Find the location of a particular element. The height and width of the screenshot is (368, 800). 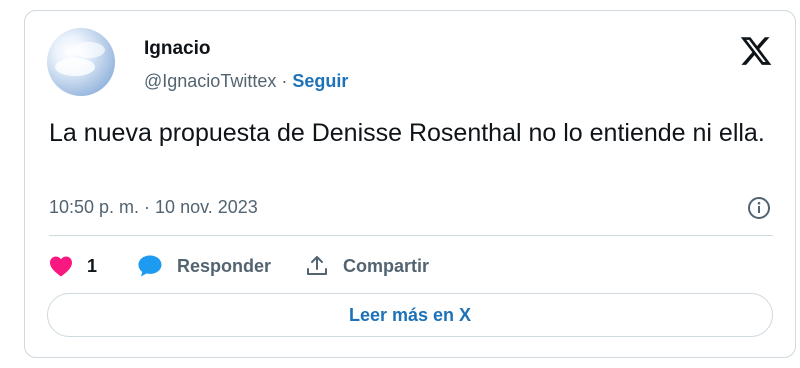

heart-icon is located at coordinates (61, 266).